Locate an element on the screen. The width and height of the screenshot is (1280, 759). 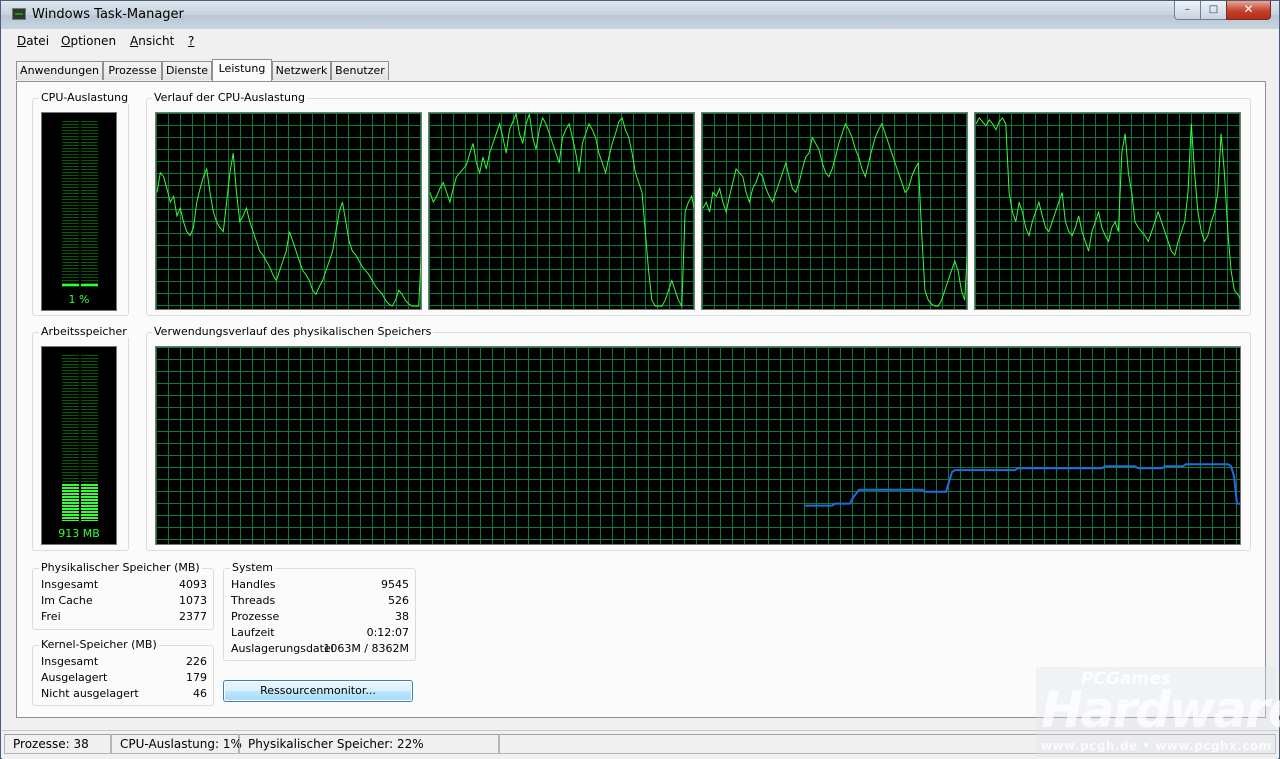
stat-value: 38 is located at coordinates (402, 616).